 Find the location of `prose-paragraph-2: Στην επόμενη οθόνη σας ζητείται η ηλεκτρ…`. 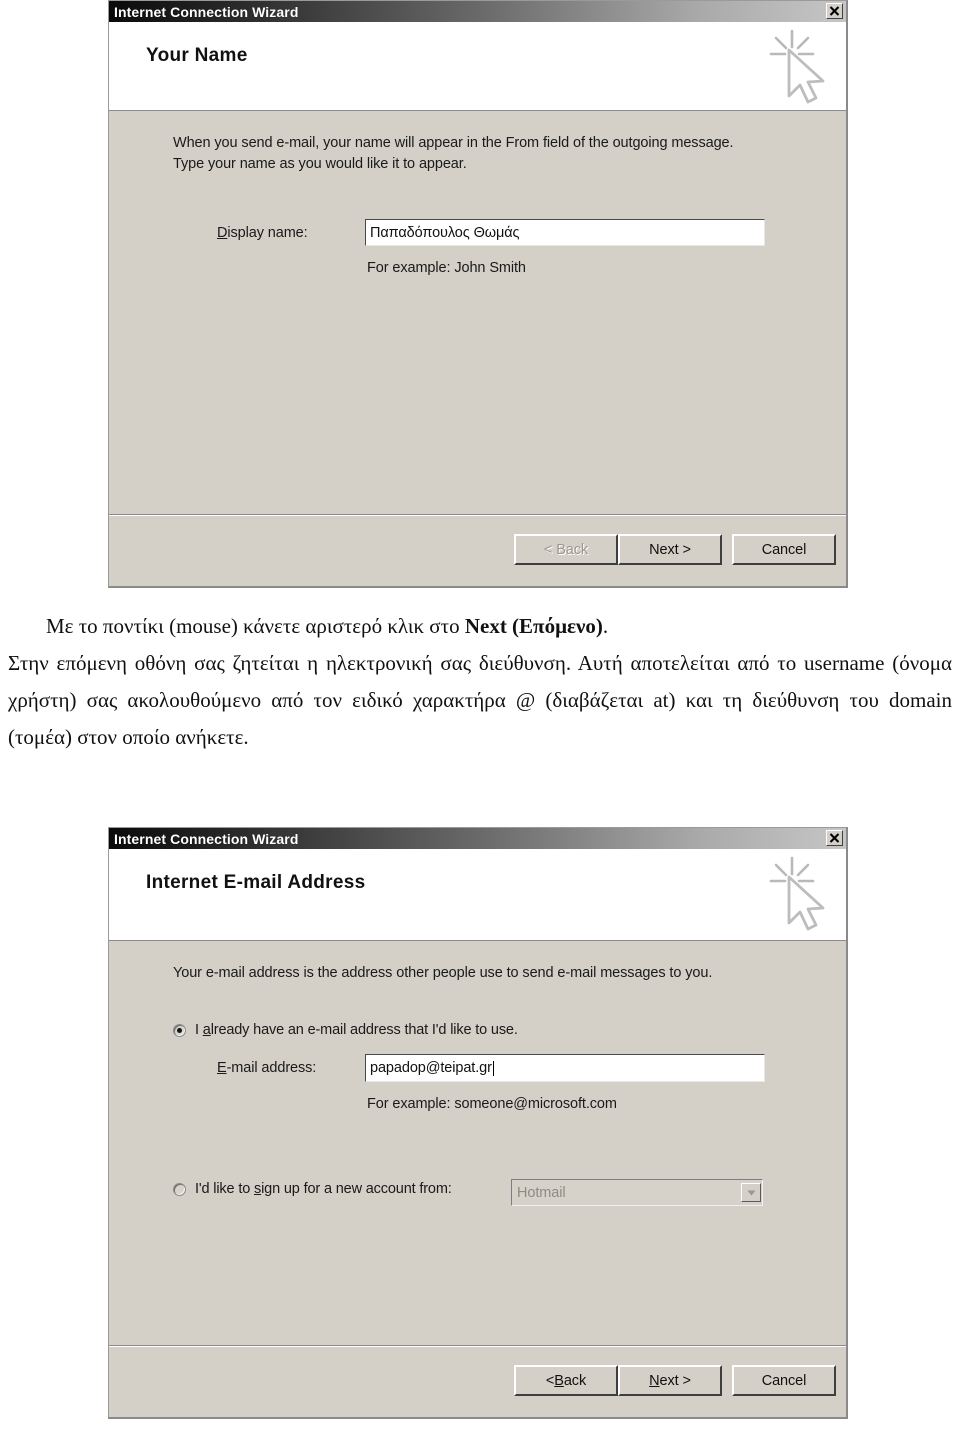

prose-paragraph-2: Στην επόμενη οθόνη σας ζητείται η ηλεκτρ… is located at coordinates (480, 700).